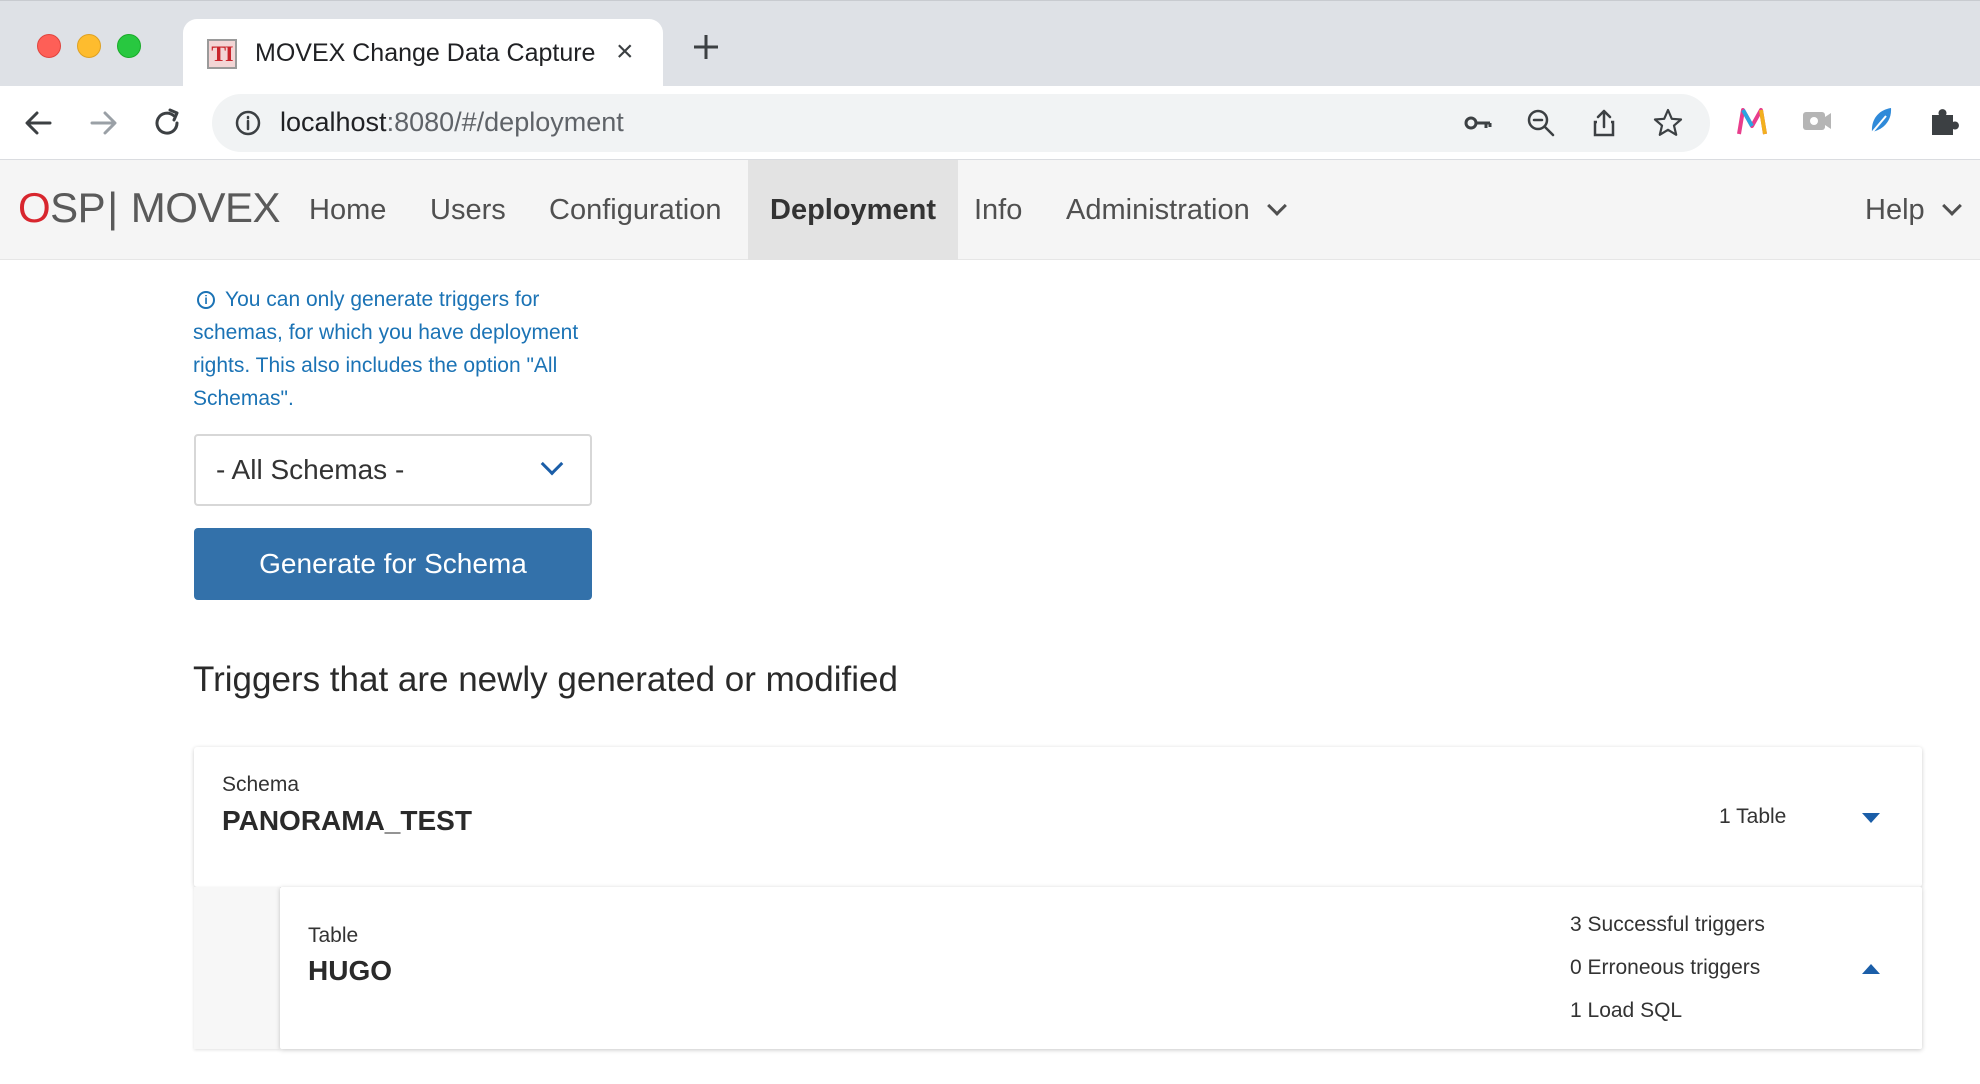 The image size is (1980, 1084). Describe the element at coordinates (1881, 121) in the screenshot. I see `feather-extension-icon` at that location.